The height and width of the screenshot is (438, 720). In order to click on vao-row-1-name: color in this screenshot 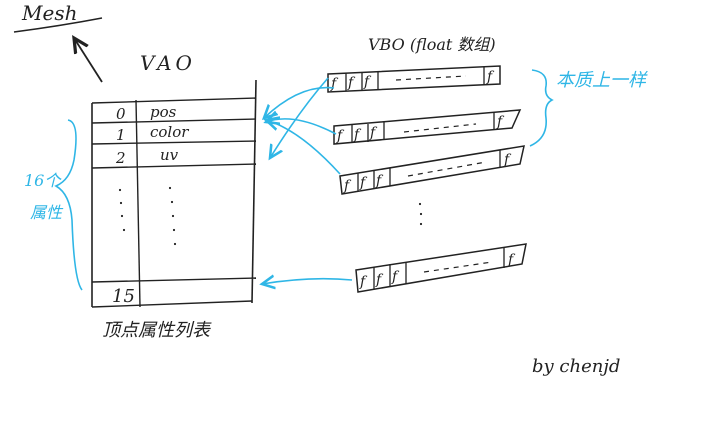, I will do `click(169, 132)`.